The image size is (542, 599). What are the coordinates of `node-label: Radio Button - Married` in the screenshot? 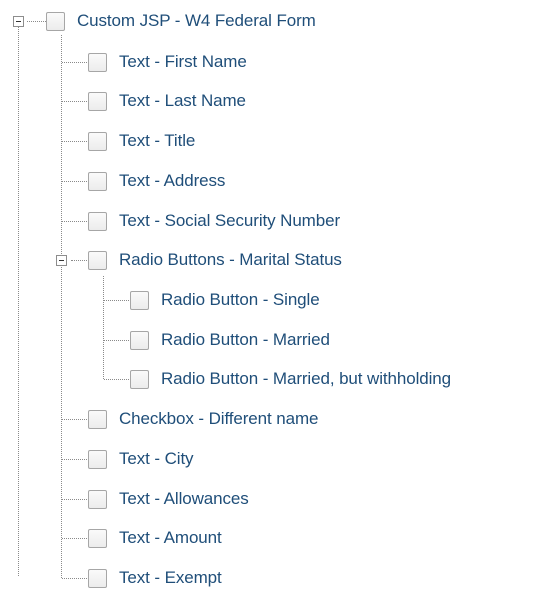 It's located at (245, 339).